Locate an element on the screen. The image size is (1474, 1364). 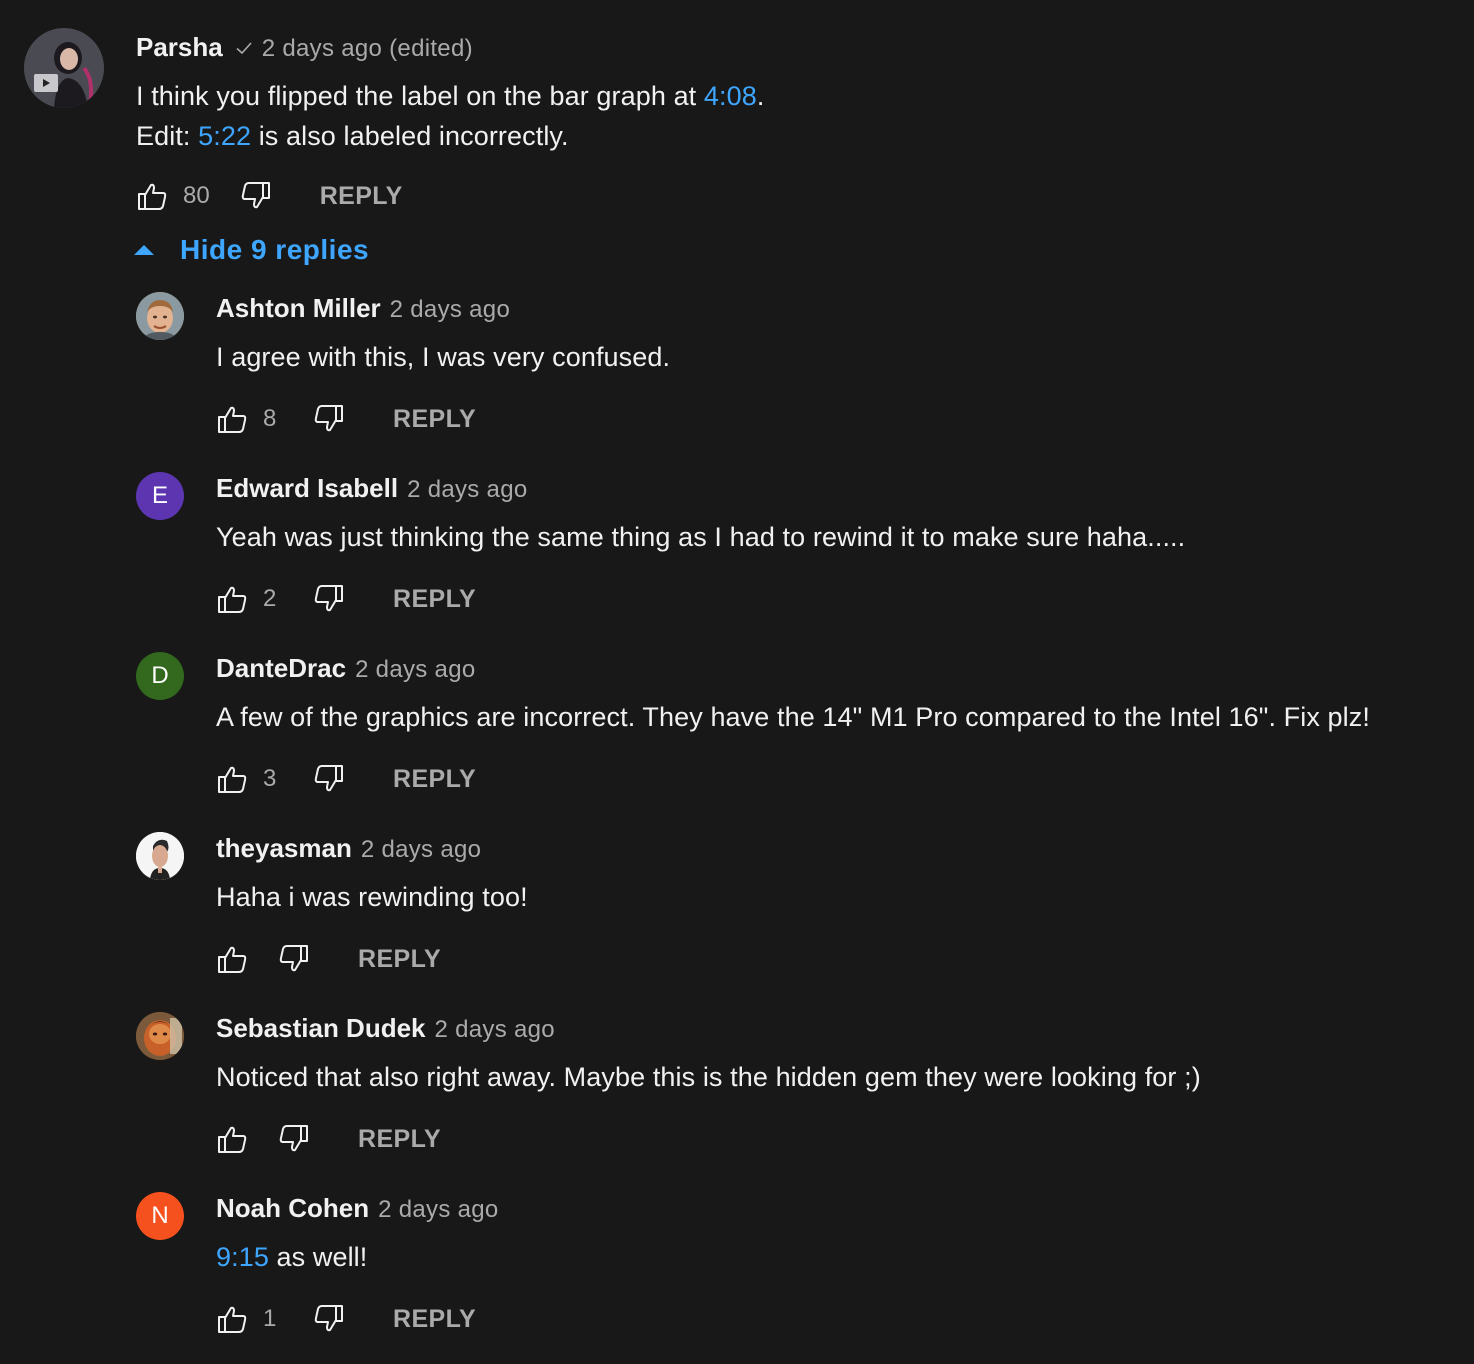
hide-replies-label: Hide 9 replies is located at coordinates (275, 249).